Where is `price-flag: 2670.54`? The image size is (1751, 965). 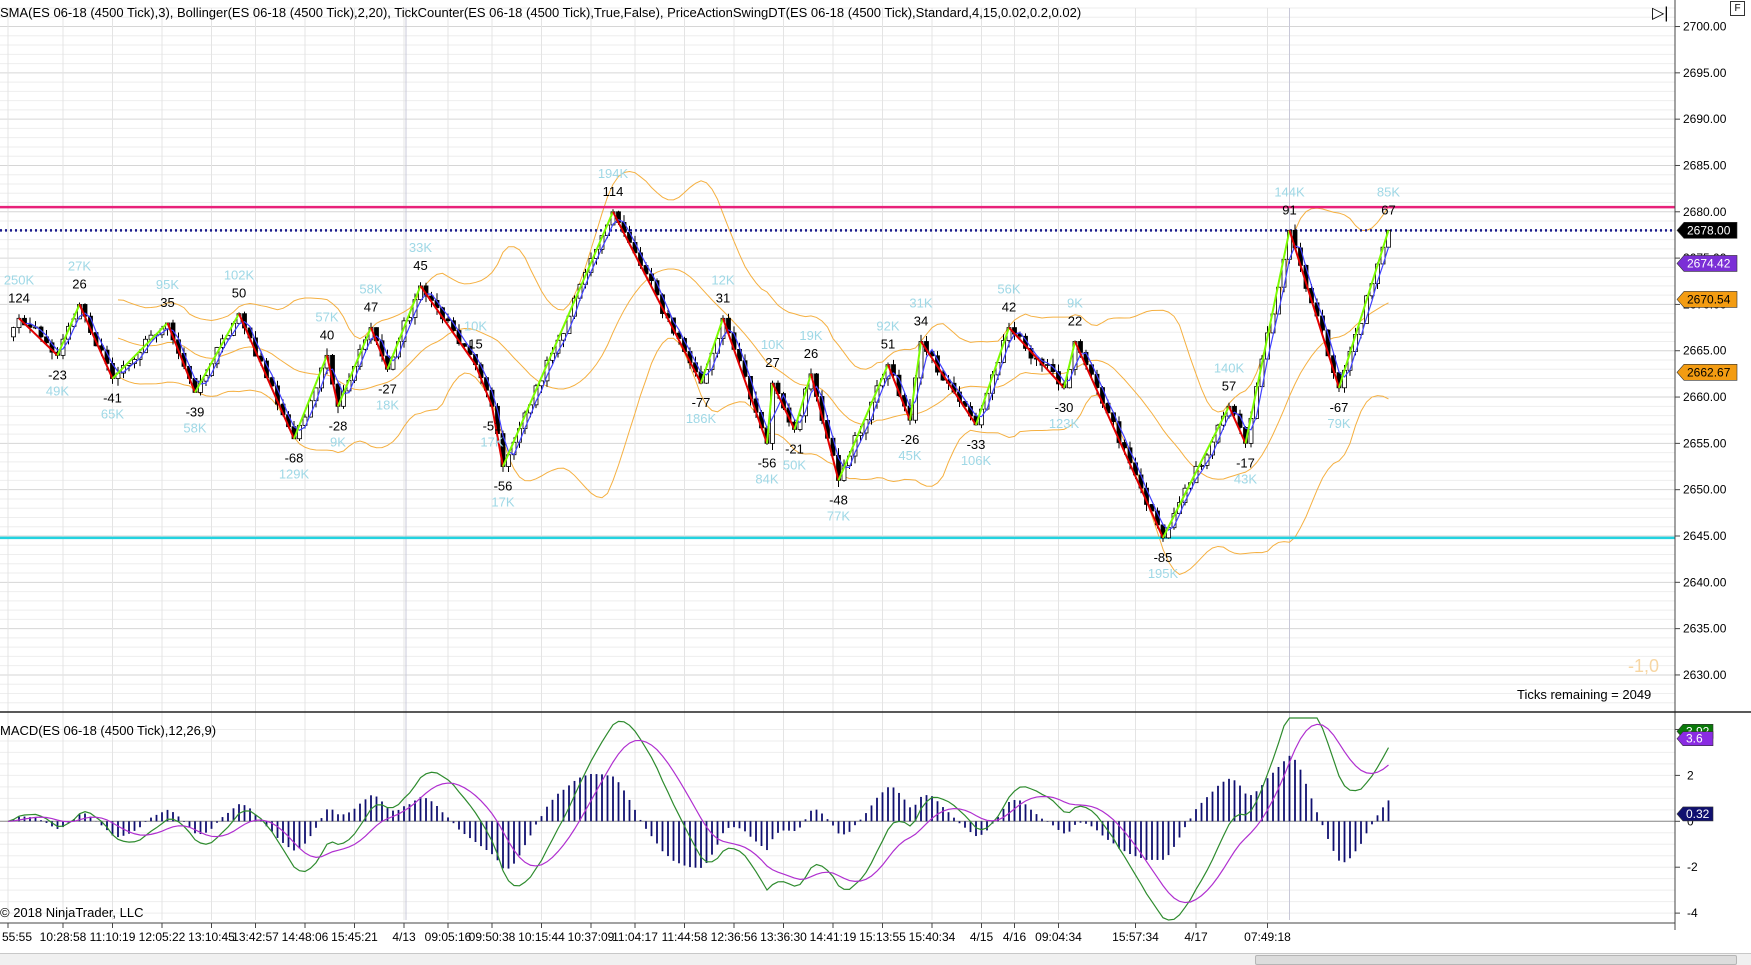 price-flag: 2670.54 is located at coordinates (1707, 299).